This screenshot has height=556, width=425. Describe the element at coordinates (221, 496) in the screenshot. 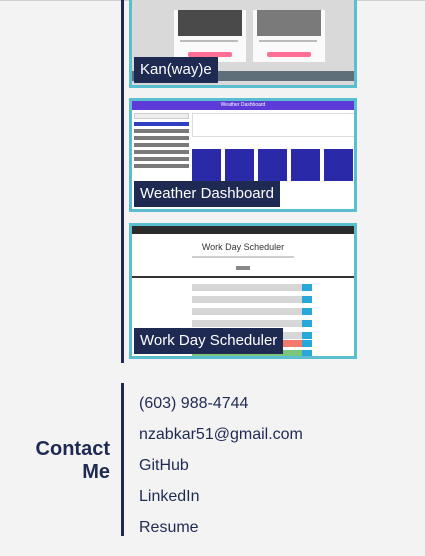

I see `contact-linkedin-link: LinkedIn` at that location.